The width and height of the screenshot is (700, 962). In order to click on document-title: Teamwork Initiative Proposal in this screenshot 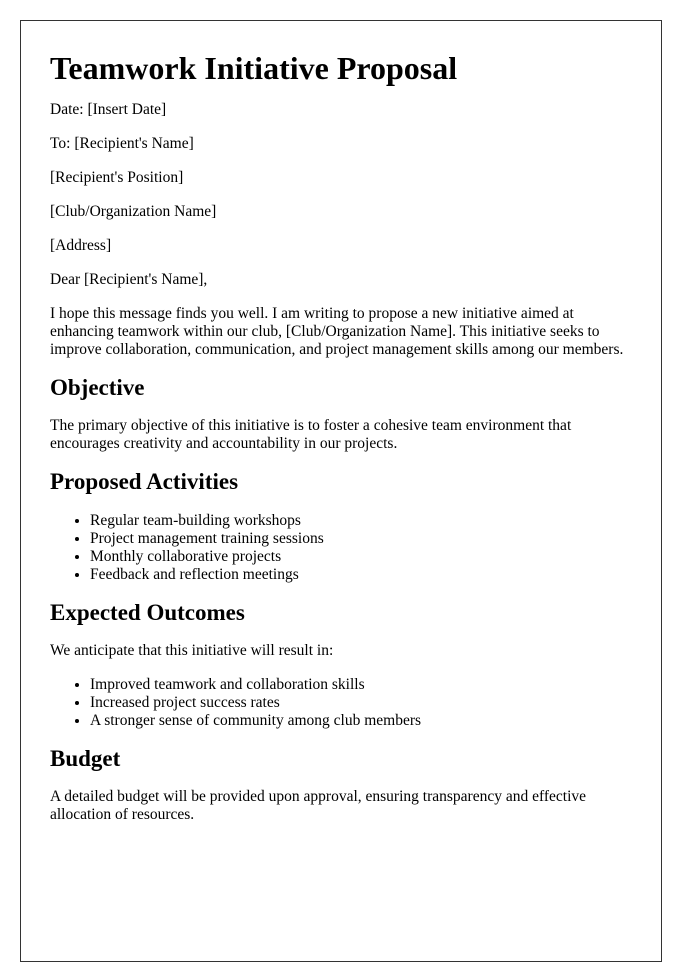, I will do `click(254, 68)`.